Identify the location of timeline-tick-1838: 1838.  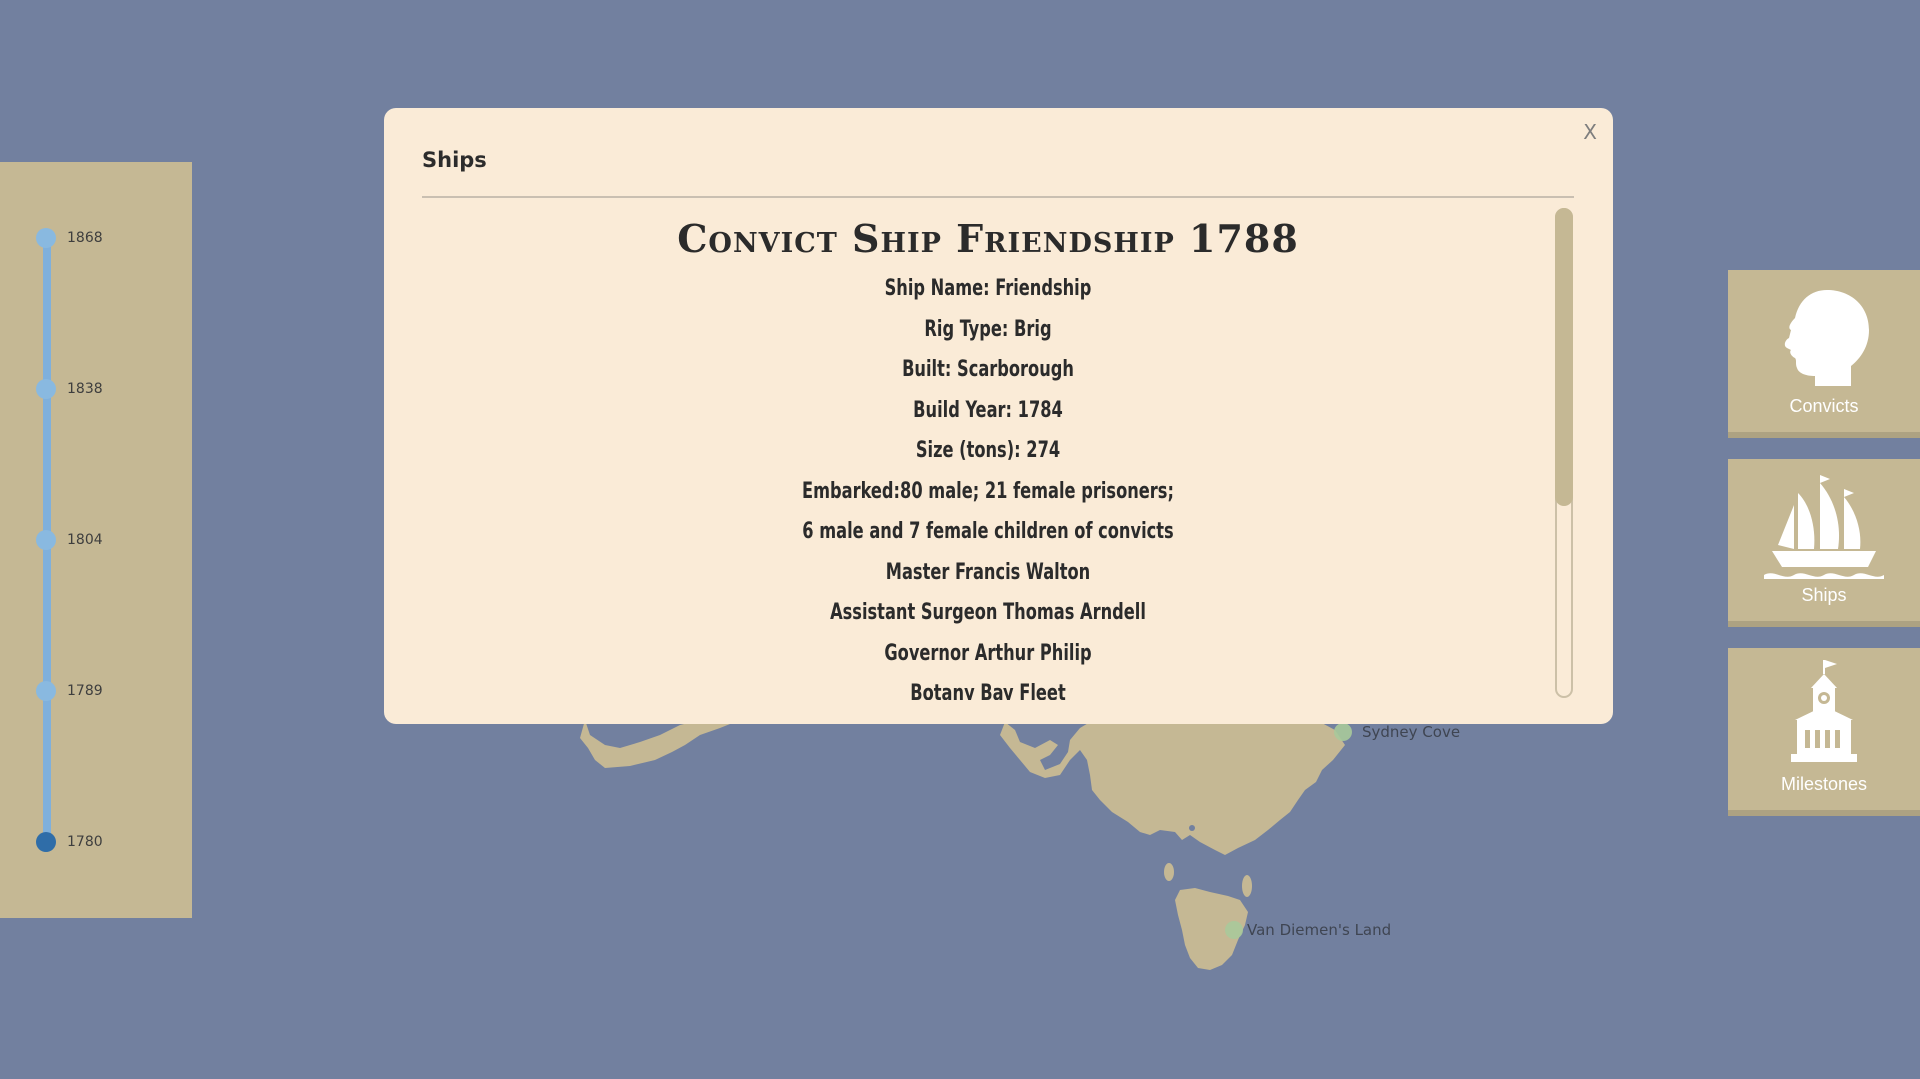
(131, 390).